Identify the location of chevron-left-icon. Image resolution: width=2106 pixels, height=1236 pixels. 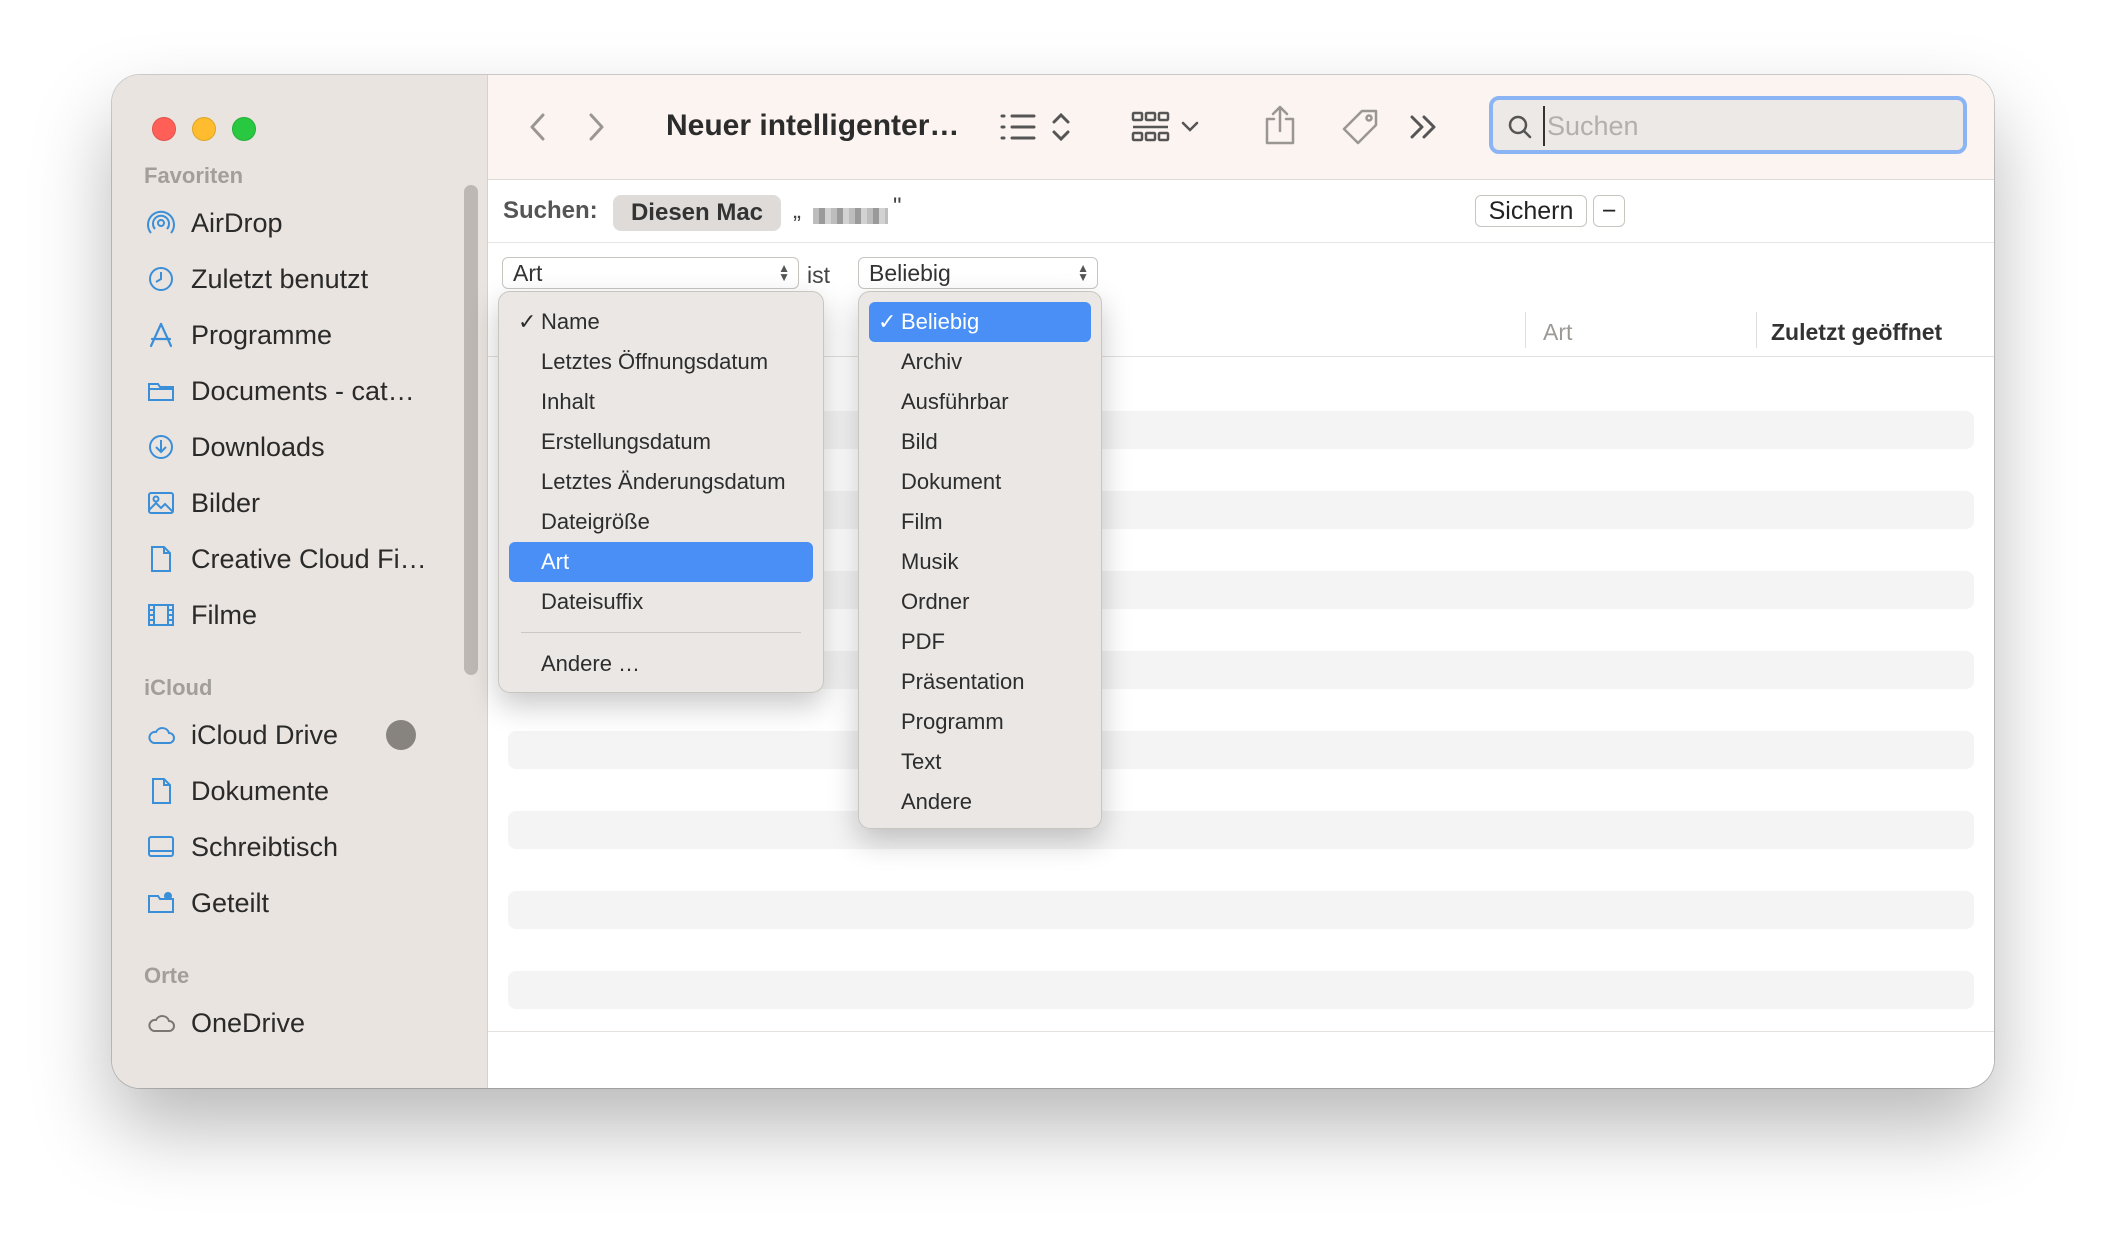
(537, 127).